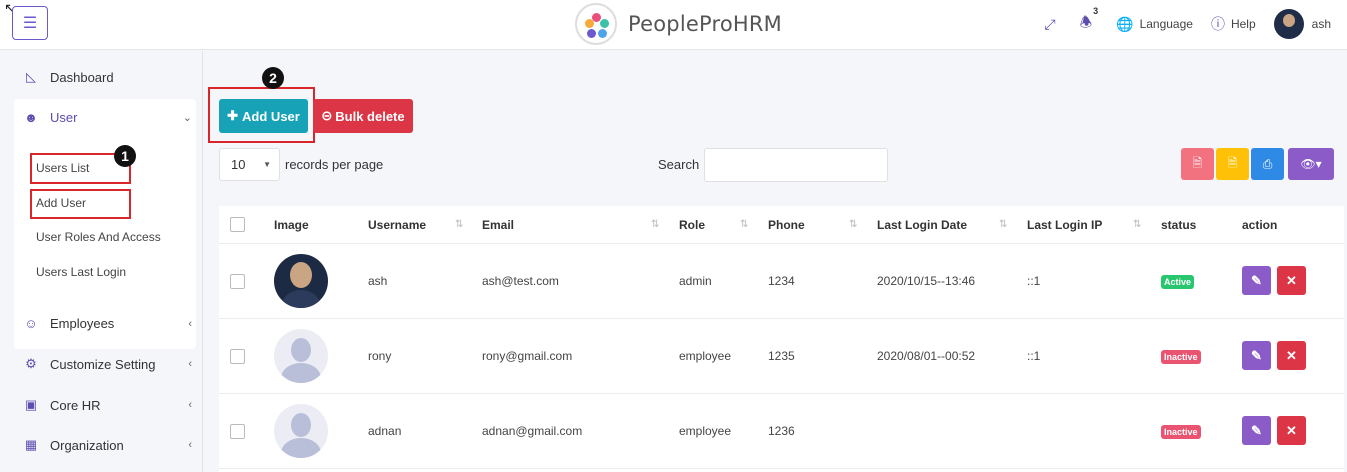 The width and height of the screenshot is (1347, 472). I want to click on add-user-button: ✚ Add User, so click(263, 116).